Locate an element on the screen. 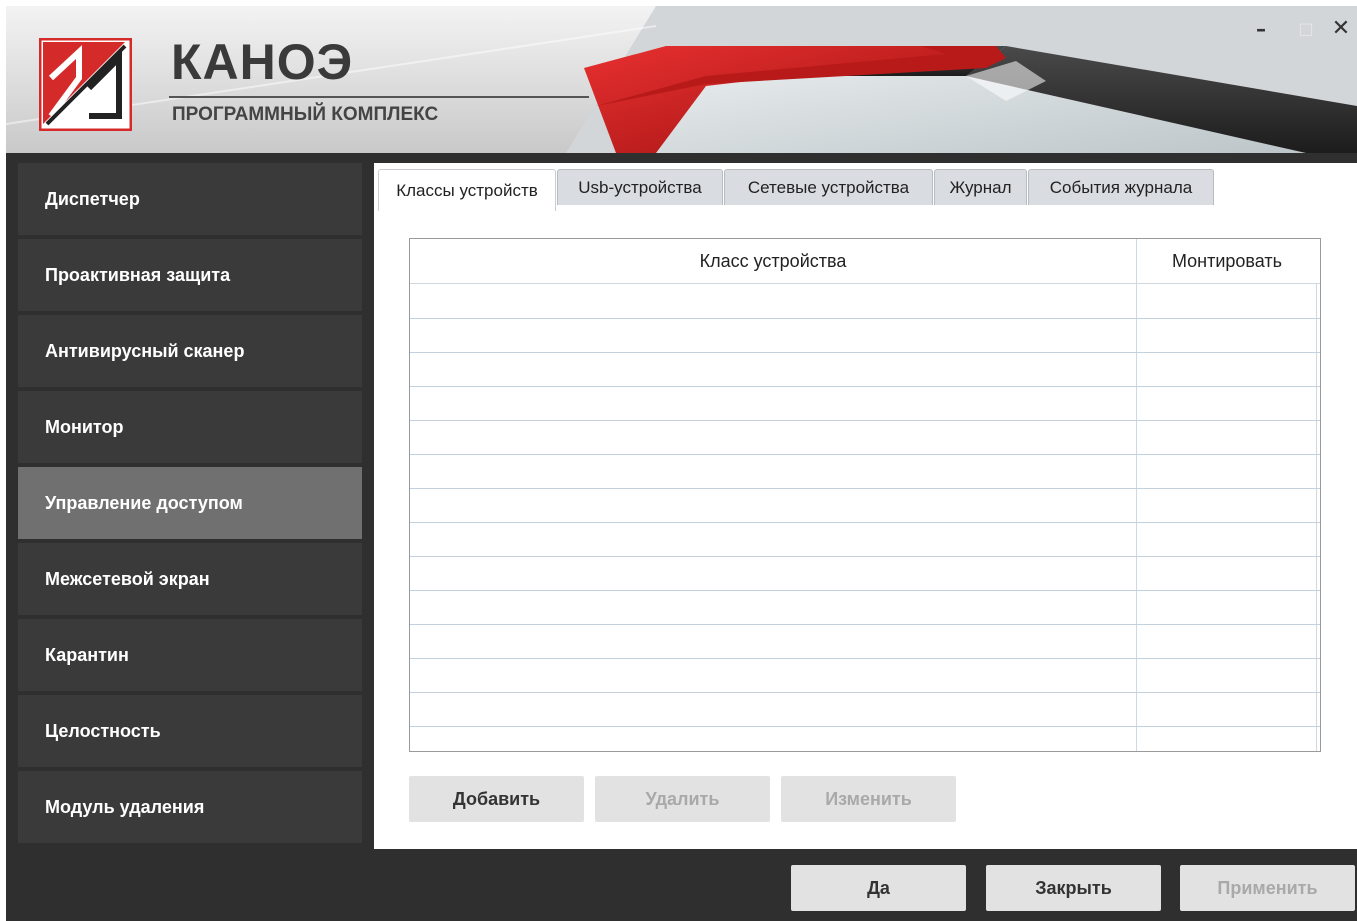 The width and height of the screenshot is (1357, 921). sidebar-item-label: Антивирусный сканер is located at coordinates (145, 350).